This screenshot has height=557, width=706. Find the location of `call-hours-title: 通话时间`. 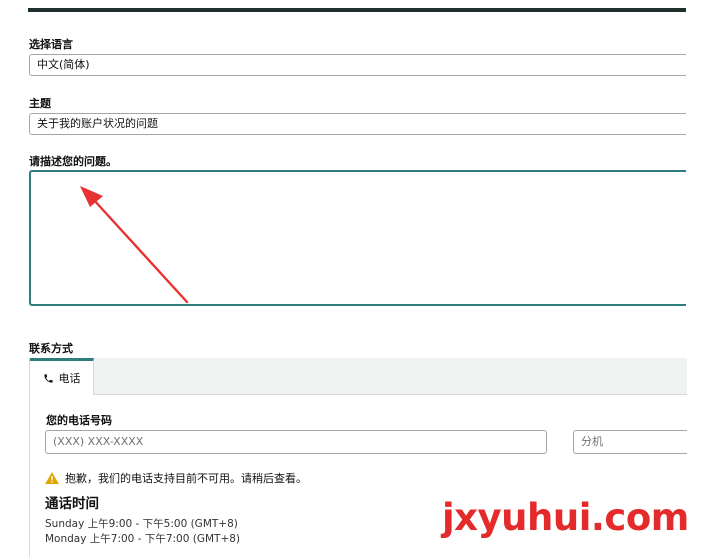

call-hours-title: 通话时间 is located at coordinates (72, 504).